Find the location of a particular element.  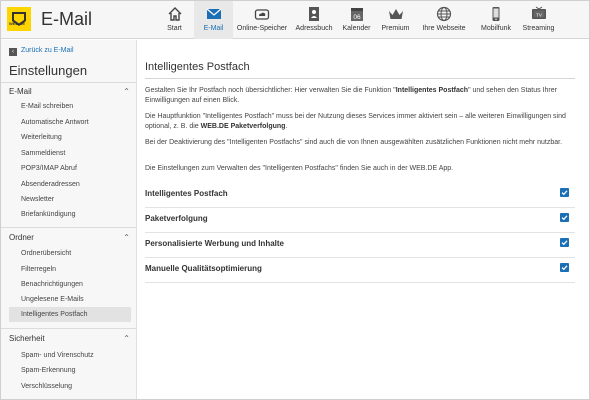

logo-emblem is located at coordinates (19, 19).